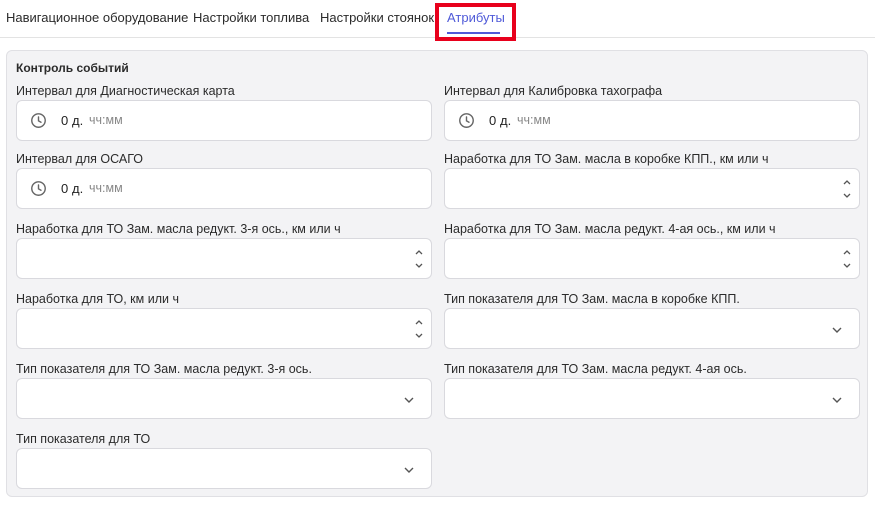 Image resolution: width=875 pixels, height=512 pixels. Describe the element at coordinates (652, 398) in the screenshot. I see `axle4-type-select` at that location.